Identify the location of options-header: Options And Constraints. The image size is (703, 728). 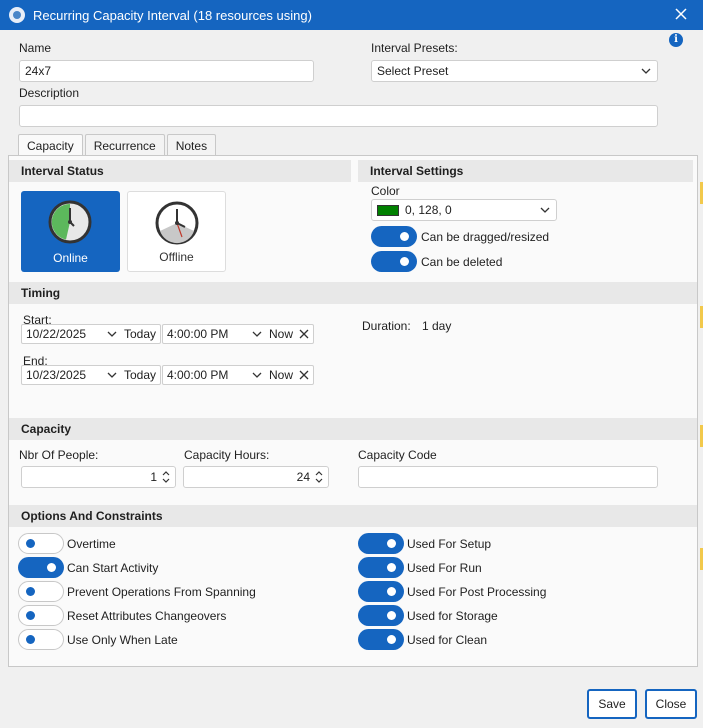
(353, 516).